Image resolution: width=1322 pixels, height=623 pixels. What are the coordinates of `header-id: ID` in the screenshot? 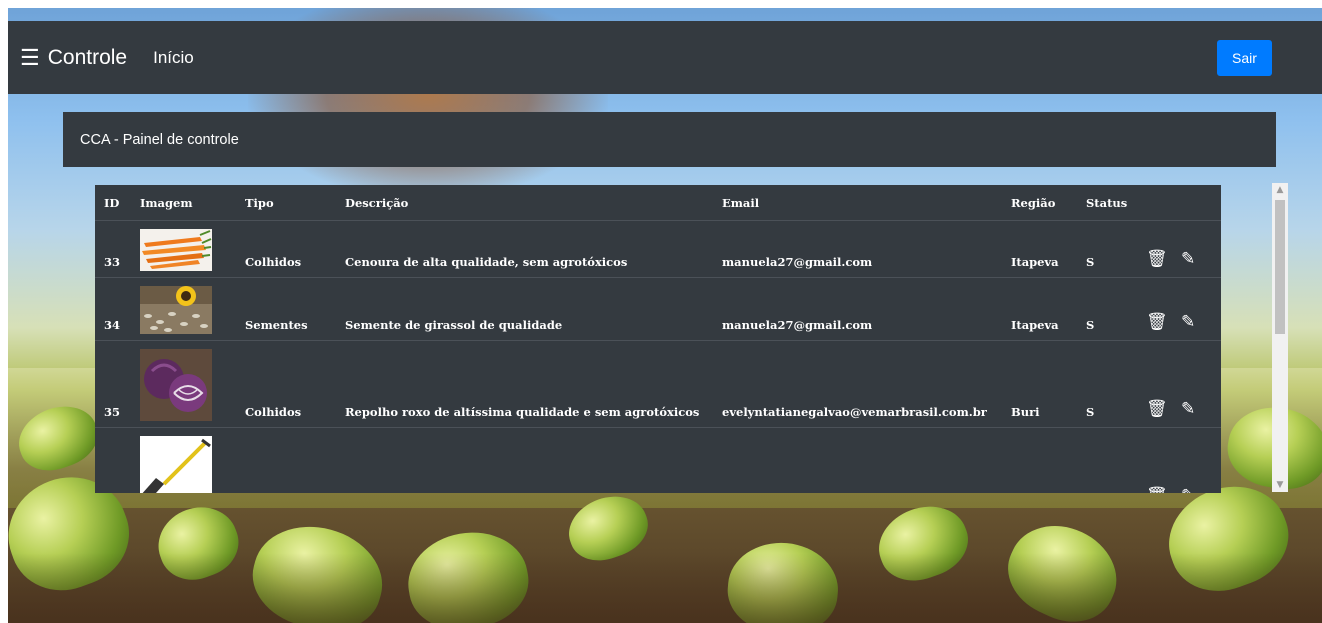 It's located at (112, 202).